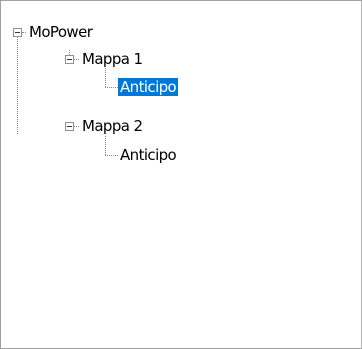  Describe the element at coordinates (112, 126) in the screenshot. I see `tree-node-mappa-2: Mappa 2` at that location.